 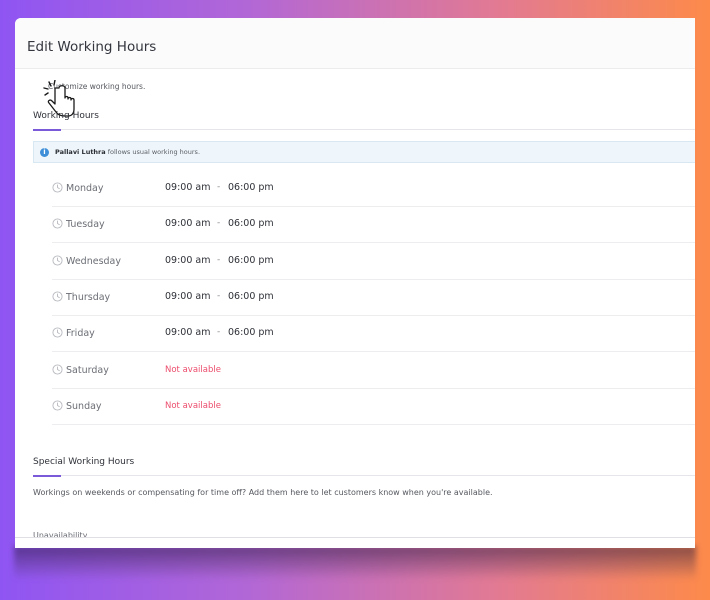 I want to click on working-hours-divider, so click(x=364, y=129).